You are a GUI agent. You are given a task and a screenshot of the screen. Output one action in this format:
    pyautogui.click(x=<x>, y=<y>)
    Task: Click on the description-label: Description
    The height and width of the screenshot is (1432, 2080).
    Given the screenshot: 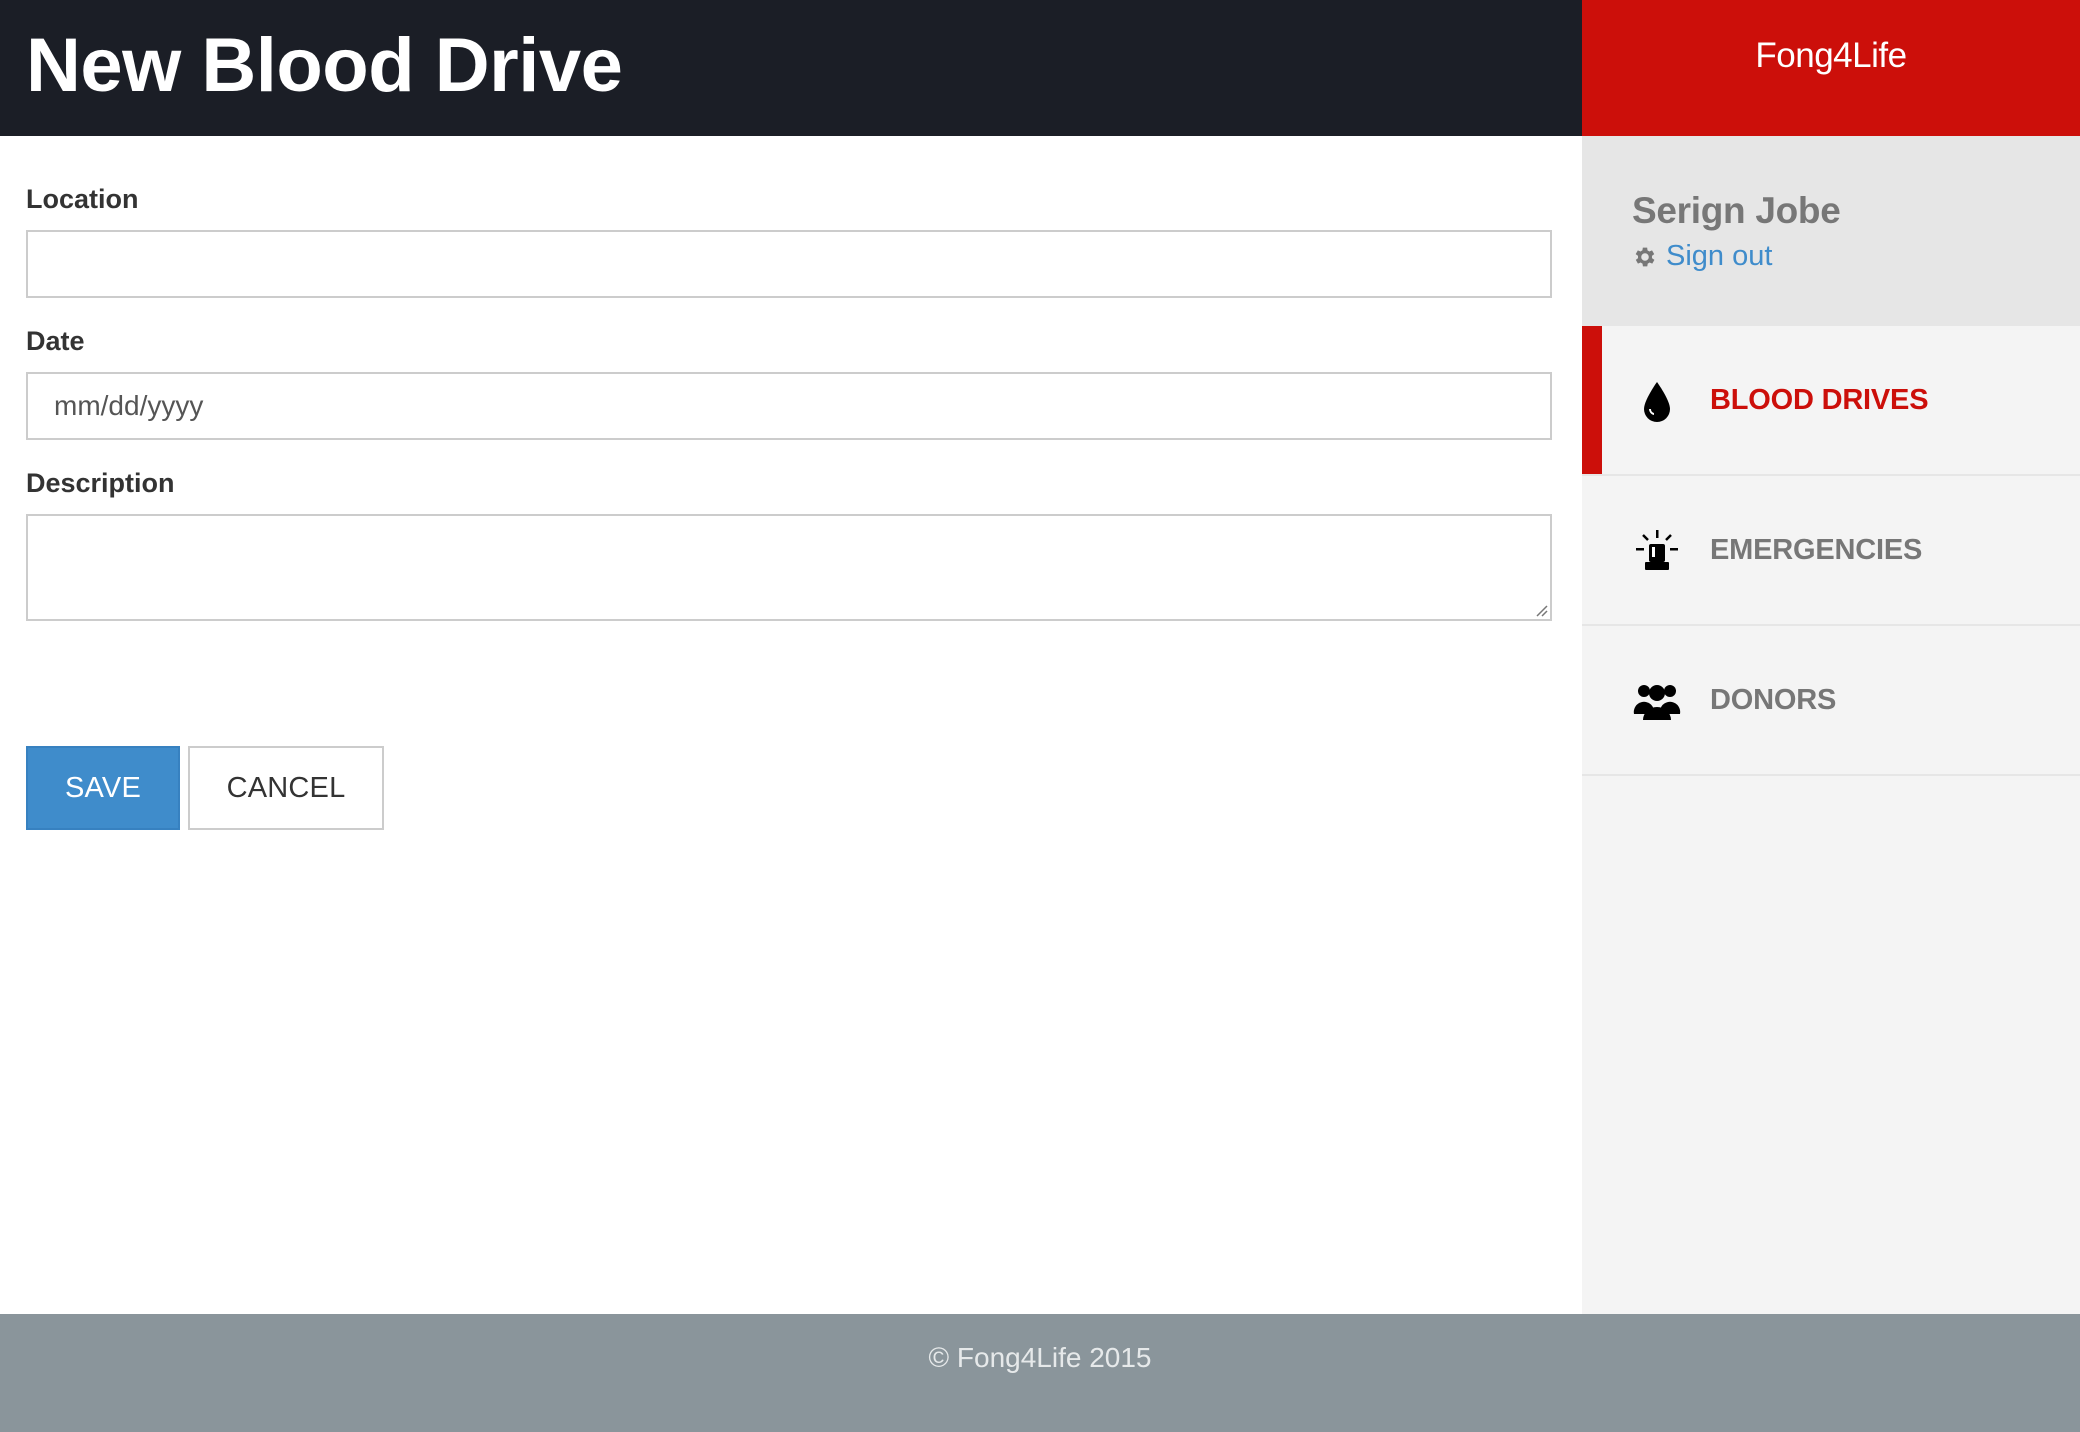 What is the action you would take?
    pyautogui.click(x=100, y=483)
    